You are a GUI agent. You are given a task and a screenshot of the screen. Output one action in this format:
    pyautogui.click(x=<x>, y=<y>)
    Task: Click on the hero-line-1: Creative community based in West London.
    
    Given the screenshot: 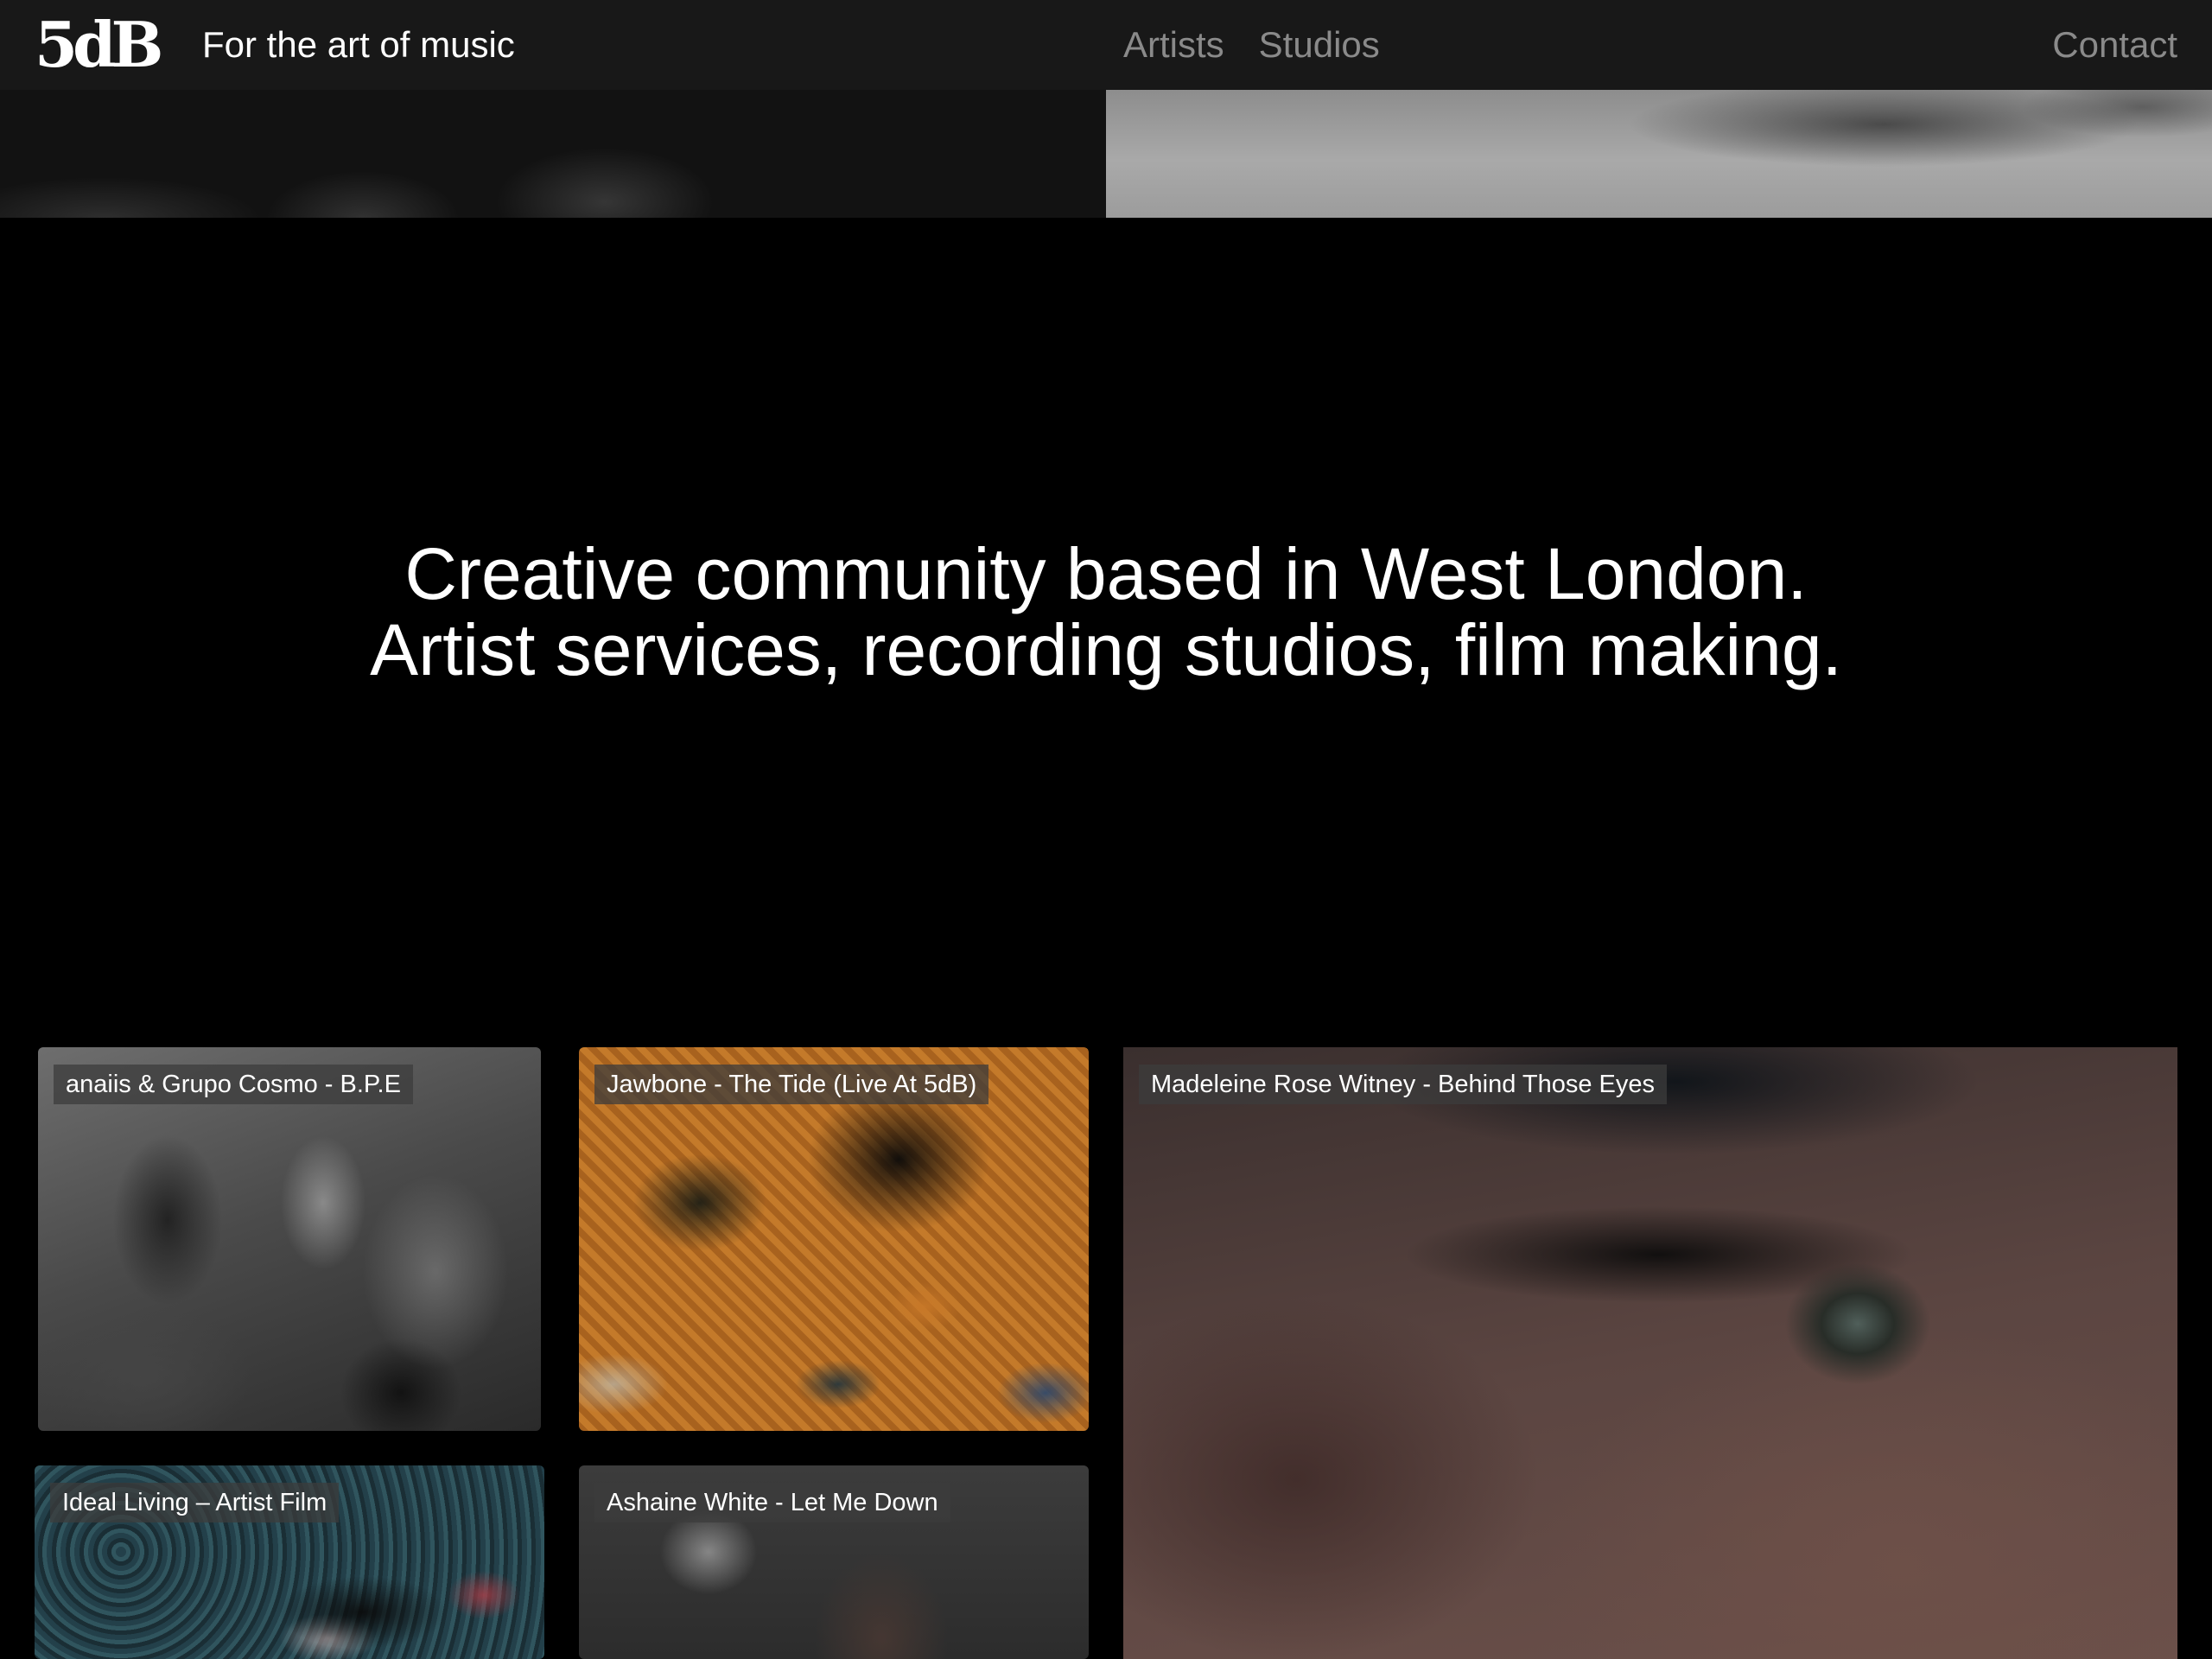 What is the action you would take?
    pyautogui.click(x=1106, y=573)
    